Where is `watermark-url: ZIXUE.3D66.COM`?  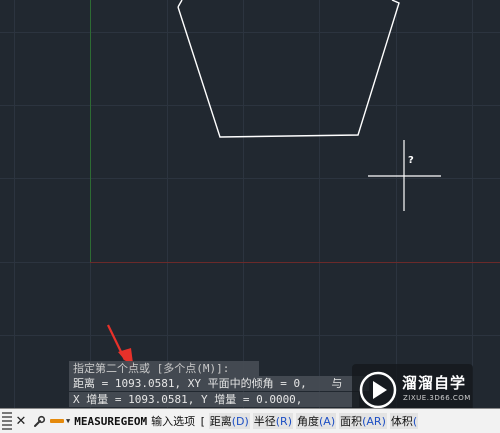 watermark-url: ZIXUE.3D66.COM is located at coordinates (437, 398).